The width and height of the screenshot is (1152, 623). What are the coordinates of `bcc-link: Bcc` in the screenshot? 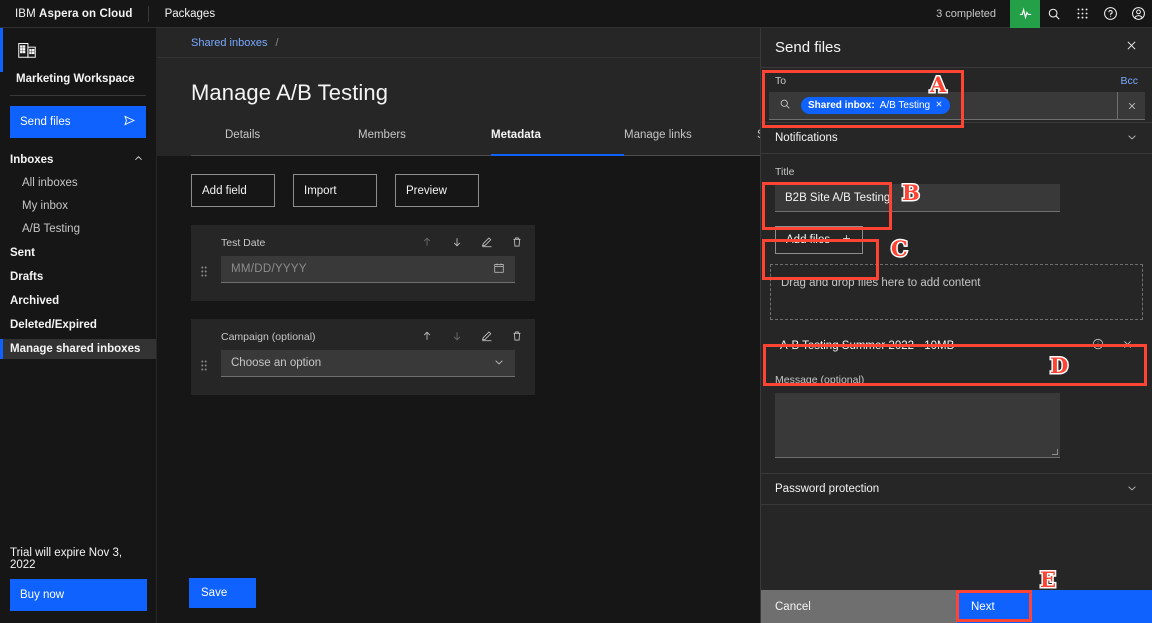 It's located at (1129, 81).